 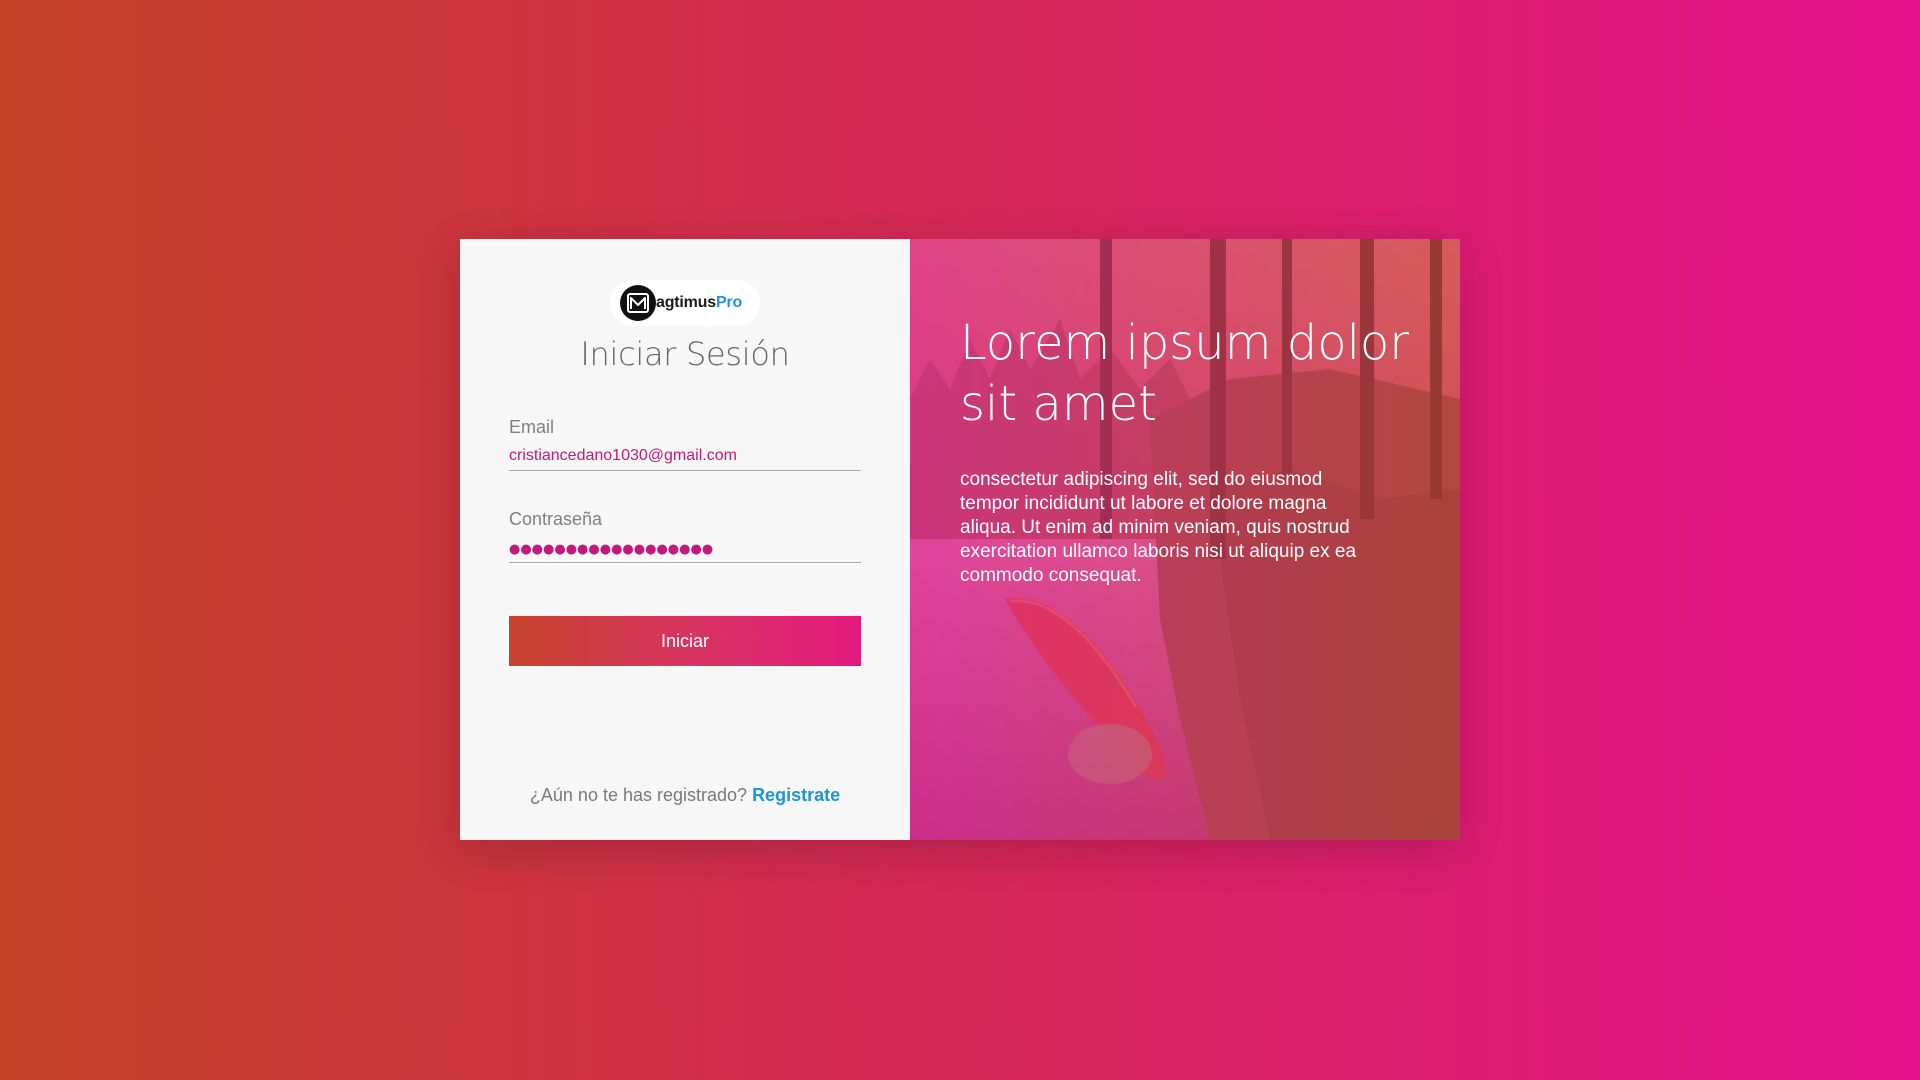 I want to click on brand-name: agtimusPro, so click(x=699, y=303).